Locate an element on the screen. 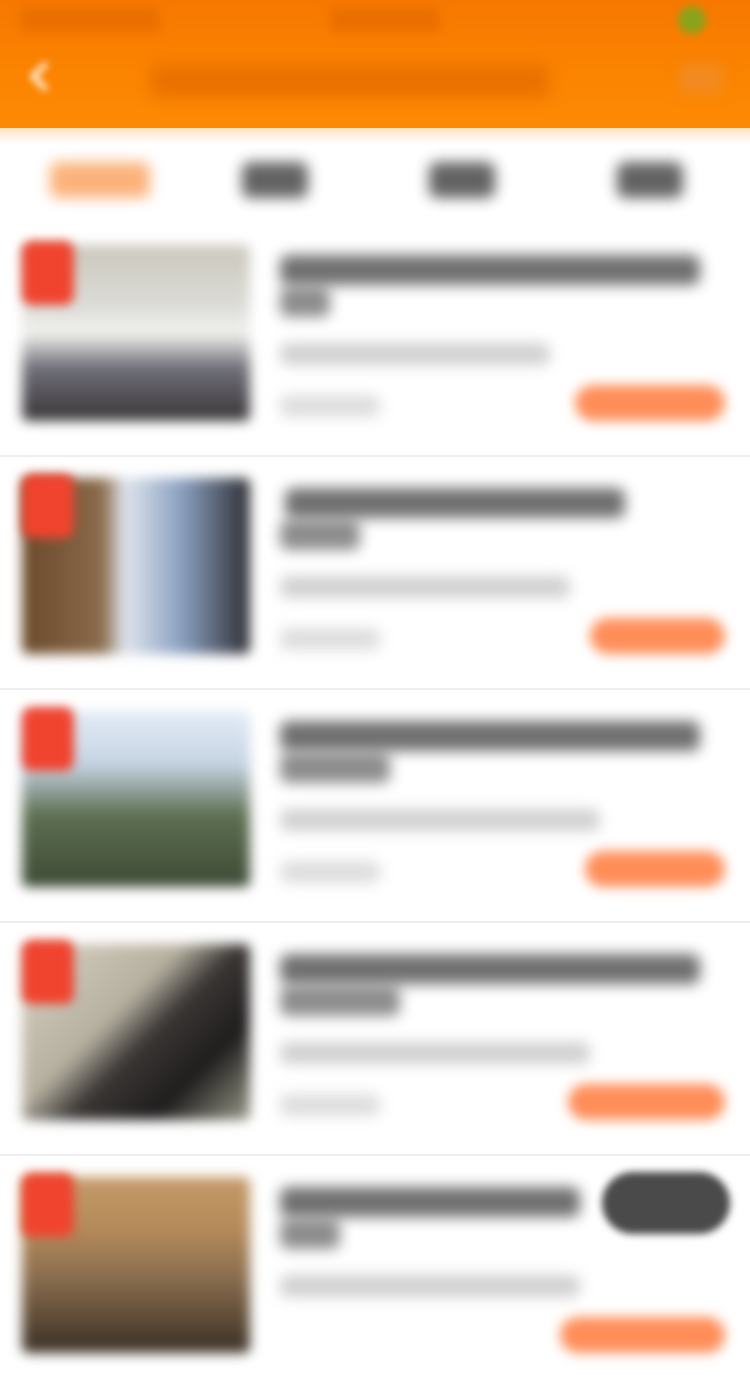  page-title is located at coordinates (350, 81).